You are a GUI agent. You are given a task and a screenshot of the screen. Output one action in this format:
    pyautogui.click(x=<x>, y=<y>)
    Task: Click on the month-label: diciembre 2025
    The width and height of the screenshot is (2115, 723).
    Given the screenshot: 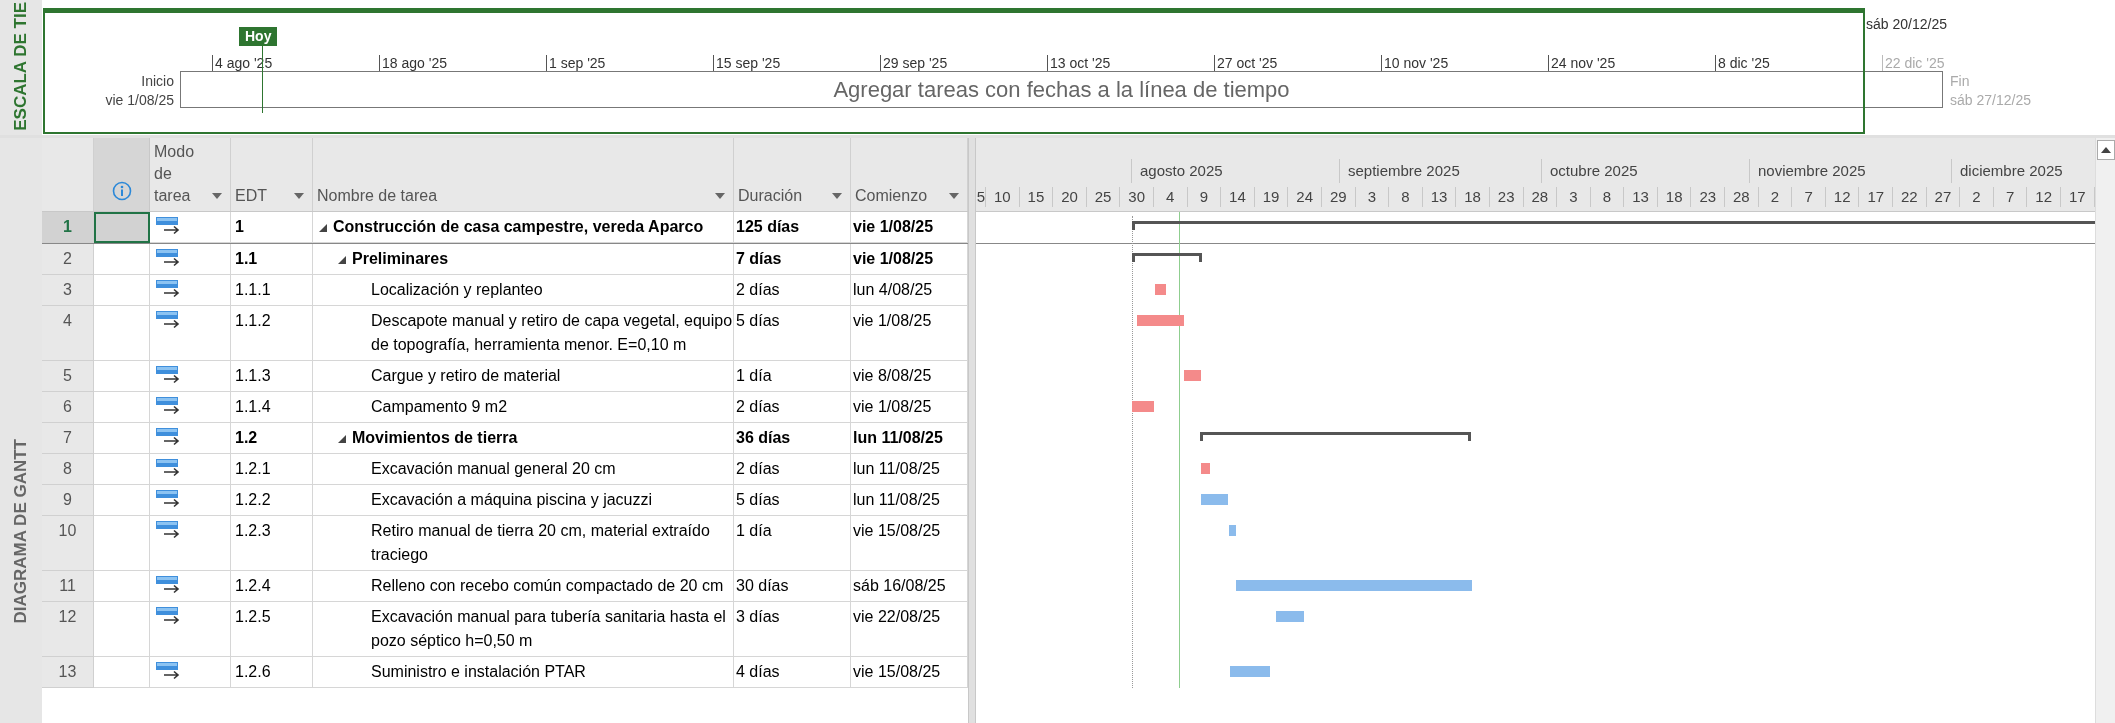 What is the action you would take?
    pyautogui.click(x=2011, y=170)
    